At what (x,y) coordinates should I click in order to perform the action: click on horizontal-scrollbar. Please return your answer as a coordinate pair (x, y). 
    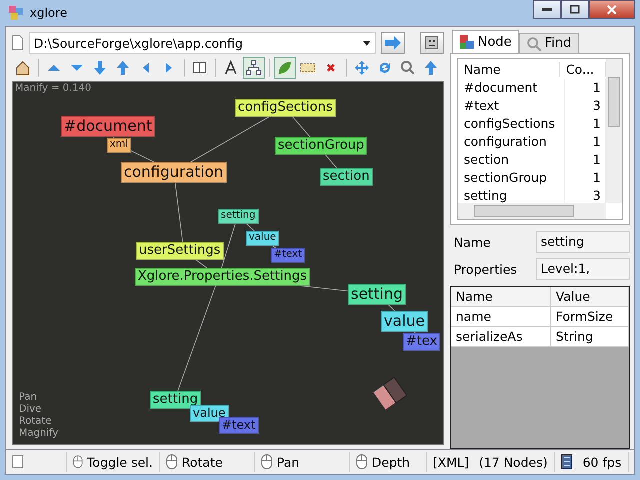
    Looking at the image, I should click on (532, 211).